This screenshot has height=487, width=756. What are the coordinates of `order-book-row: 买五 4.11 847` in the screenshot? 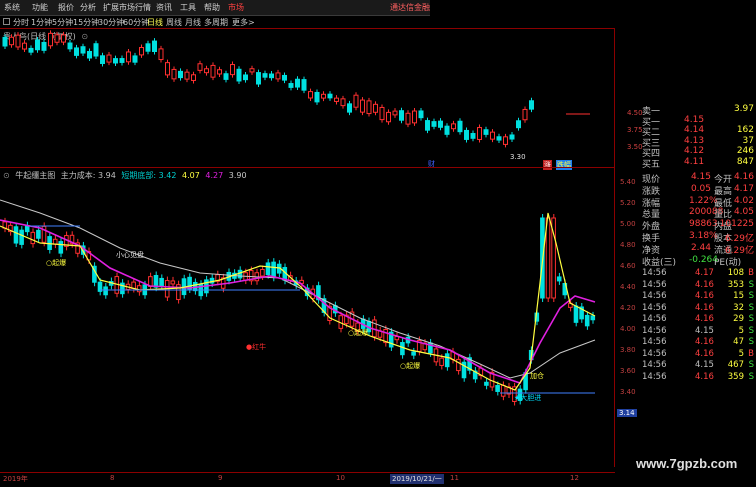 It's located at (698, 163).